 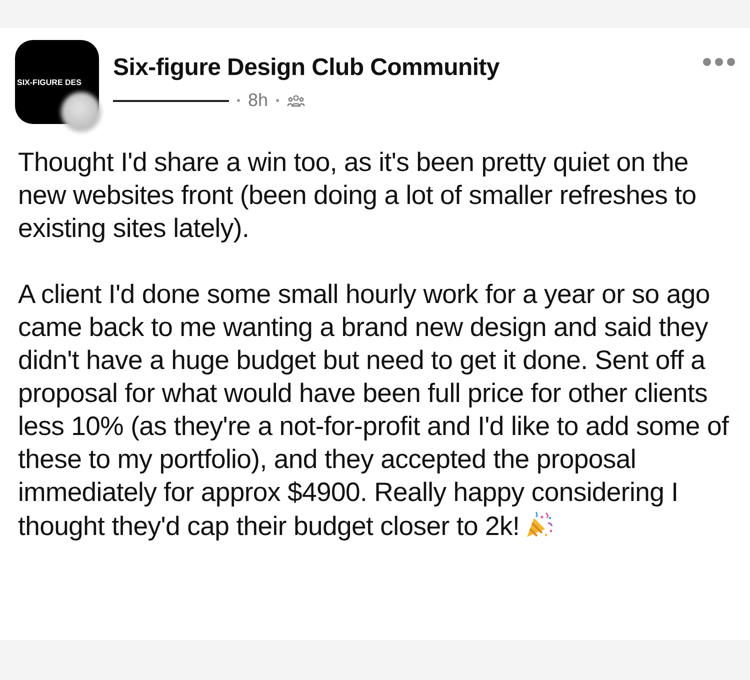 What do you see at coordinates (358, 195) in the screenshot?
I see `post-text: Thought I'd share a win too, as it's been pretty quiet on the new websites front (been doing a lot of smaller refreshes to existing sites lately).` at bounding box center [358, 195].